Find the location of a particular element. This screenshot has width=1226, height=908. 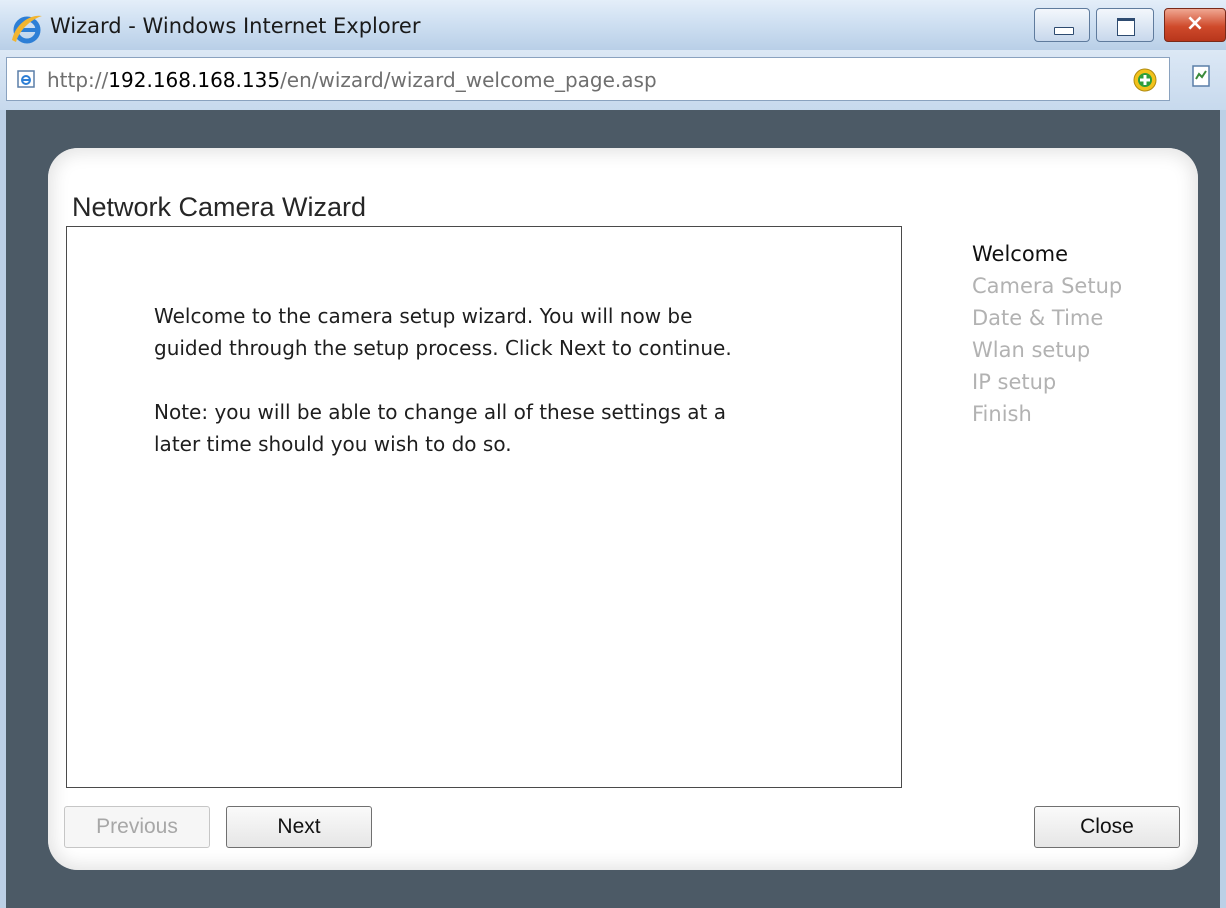

page-icon is located at coordinates (26, 79).